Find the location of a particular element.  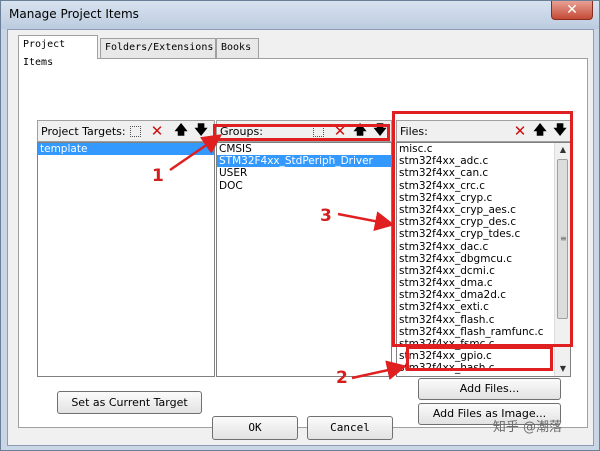

window-title: Manage Project Items is located at coordinates (74, 14).